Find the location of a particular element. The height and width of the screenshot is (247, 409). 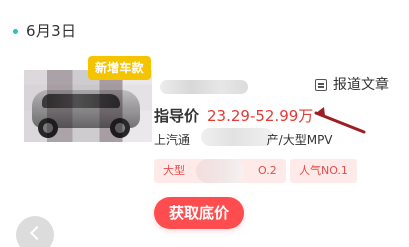

price-value: 23.29-52.99万 is located at coordinates (260, 116).